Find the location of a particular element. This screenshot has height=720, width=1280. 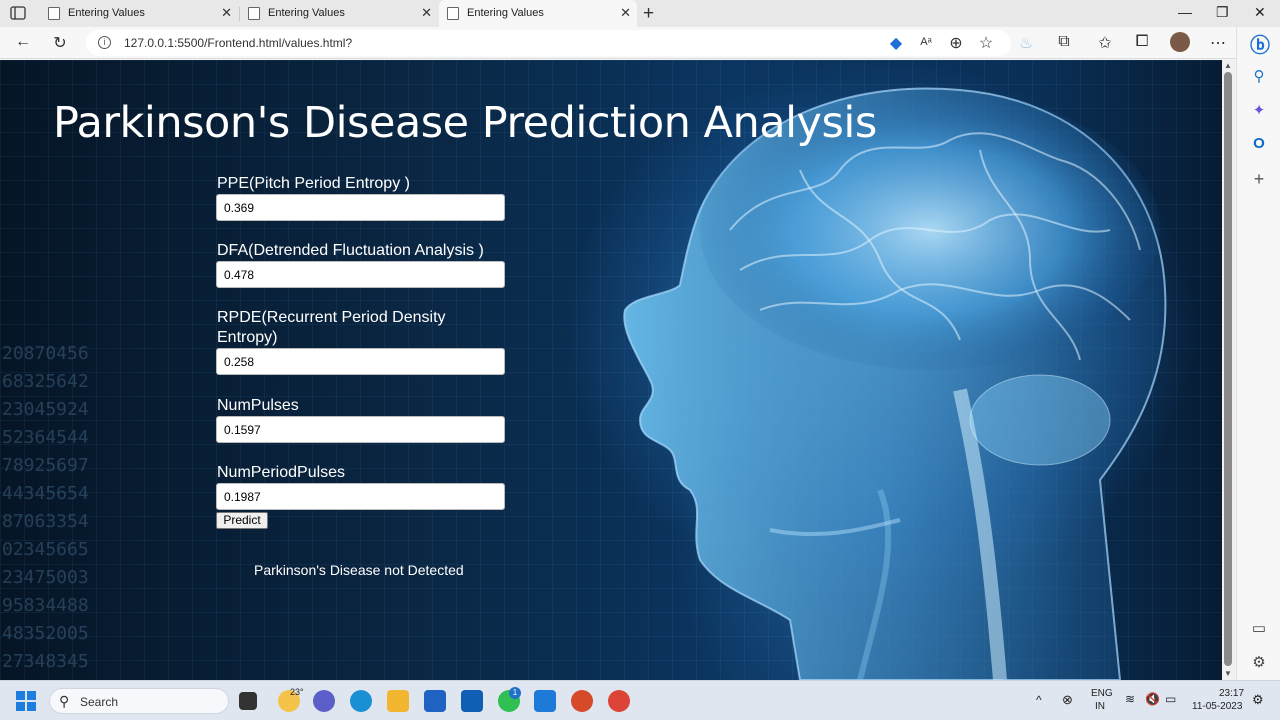

numperiodpulses-input is located at coordinates (360, 496).